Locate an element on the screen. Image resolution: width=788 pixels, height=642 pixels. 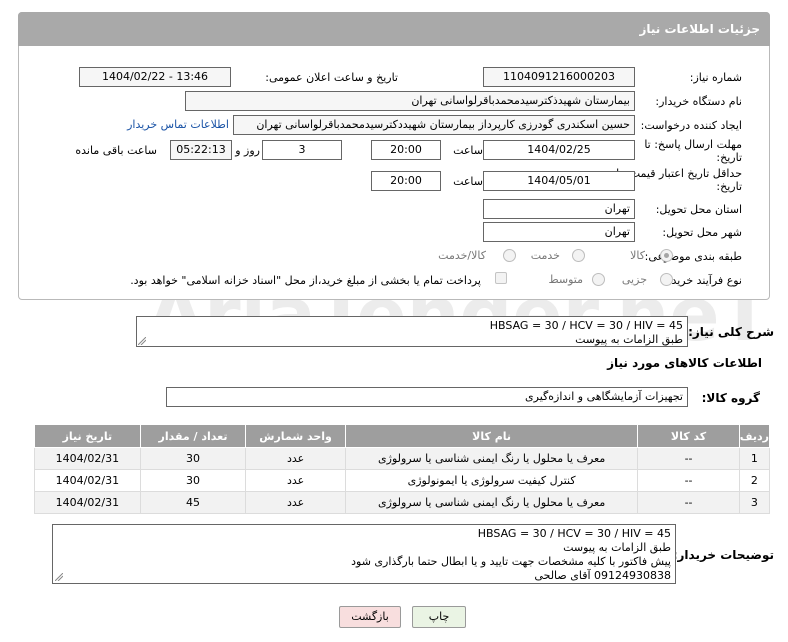
col-need-date: تاریخ نیاز is located at coordinates (87, 436).